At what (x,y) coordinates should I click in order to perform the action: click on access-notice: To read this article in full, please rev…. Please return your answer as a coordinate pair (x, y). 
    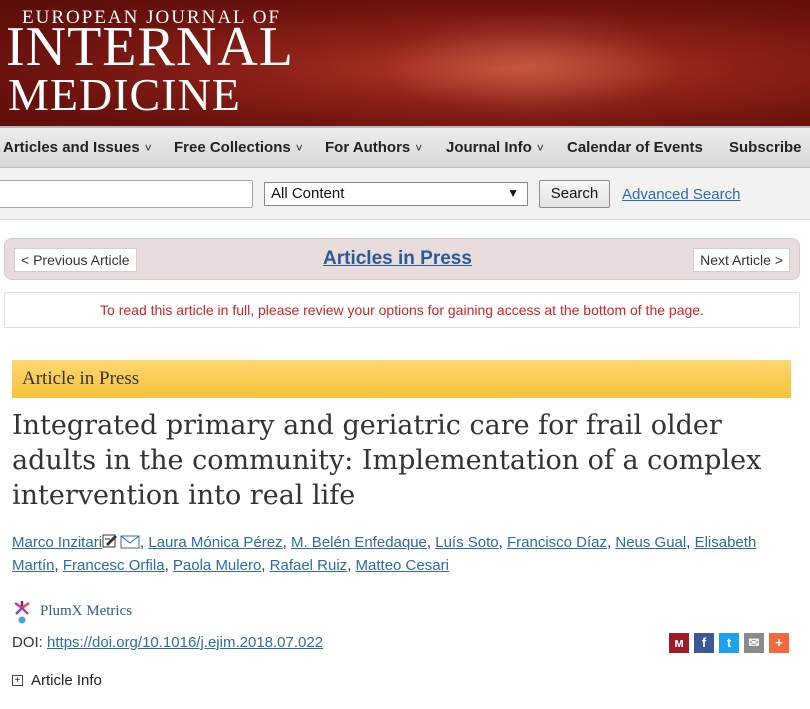
    Looking at the image, I should click on (402, 310).